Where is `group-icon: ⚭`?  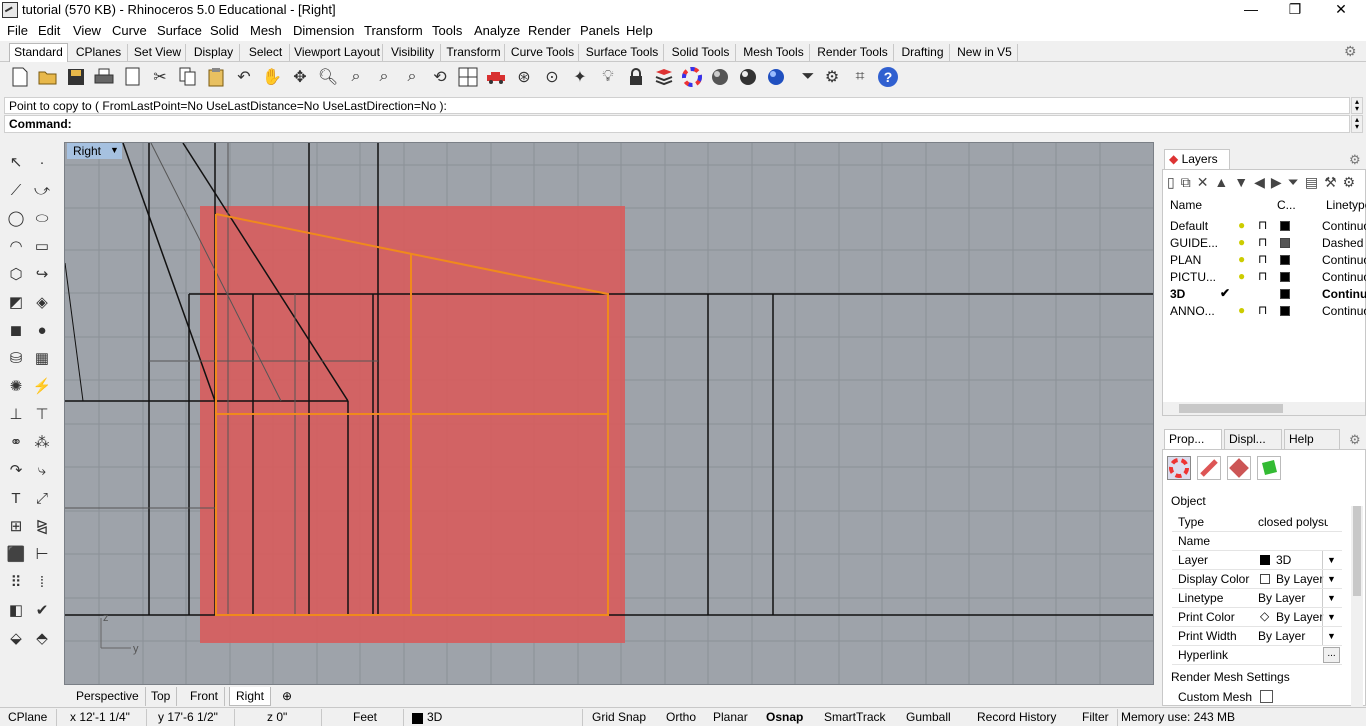 group-icon: ⚭ is located at coordinates (16, 442).